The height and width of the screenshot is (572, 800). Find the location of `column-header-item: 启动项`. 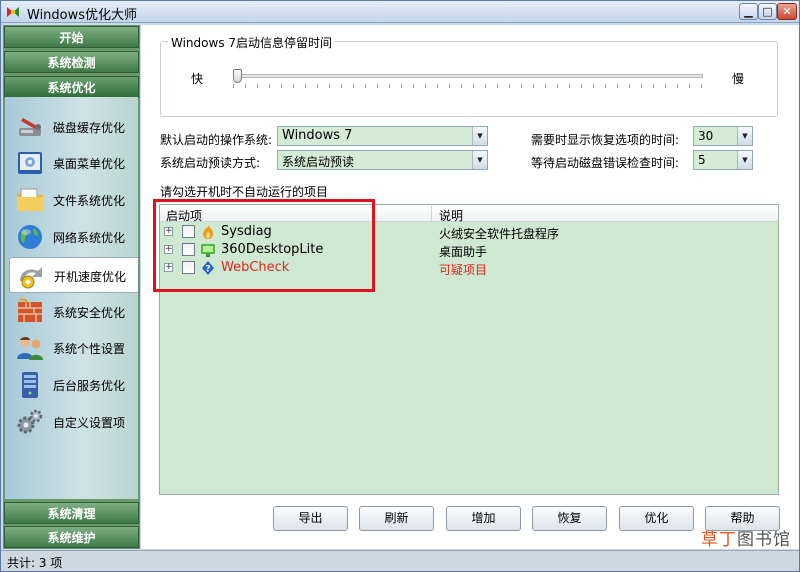

column-header-item: 启动项 is located at coordinates (184, 215).